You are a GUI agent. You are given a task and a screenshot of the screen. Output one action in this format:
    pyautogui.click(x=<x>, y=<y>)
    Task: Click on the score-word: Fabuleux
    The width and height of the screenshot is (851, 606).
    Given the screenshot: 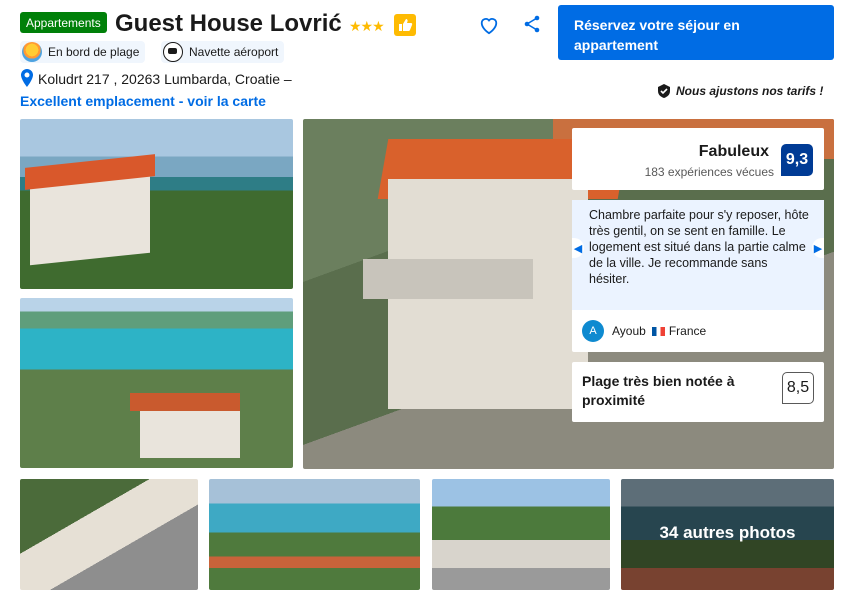 What is the action you would take?
    pyautogui.click(x=733, y=151)
    